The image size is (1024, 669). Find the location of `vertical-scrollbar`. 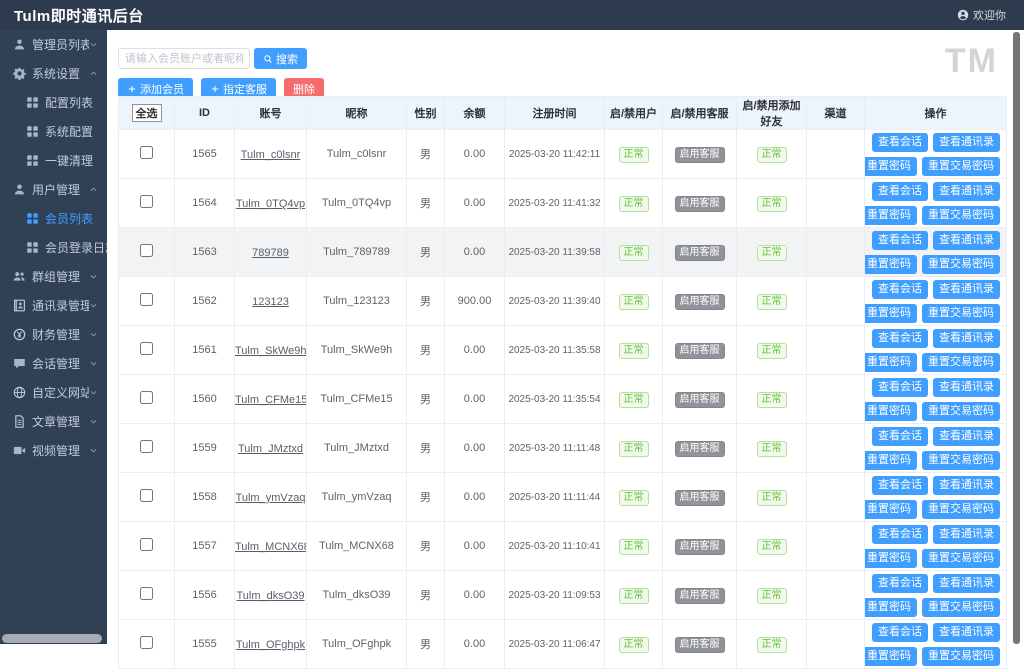

vertical-scrollbar is located at coordinates (1016, 338).